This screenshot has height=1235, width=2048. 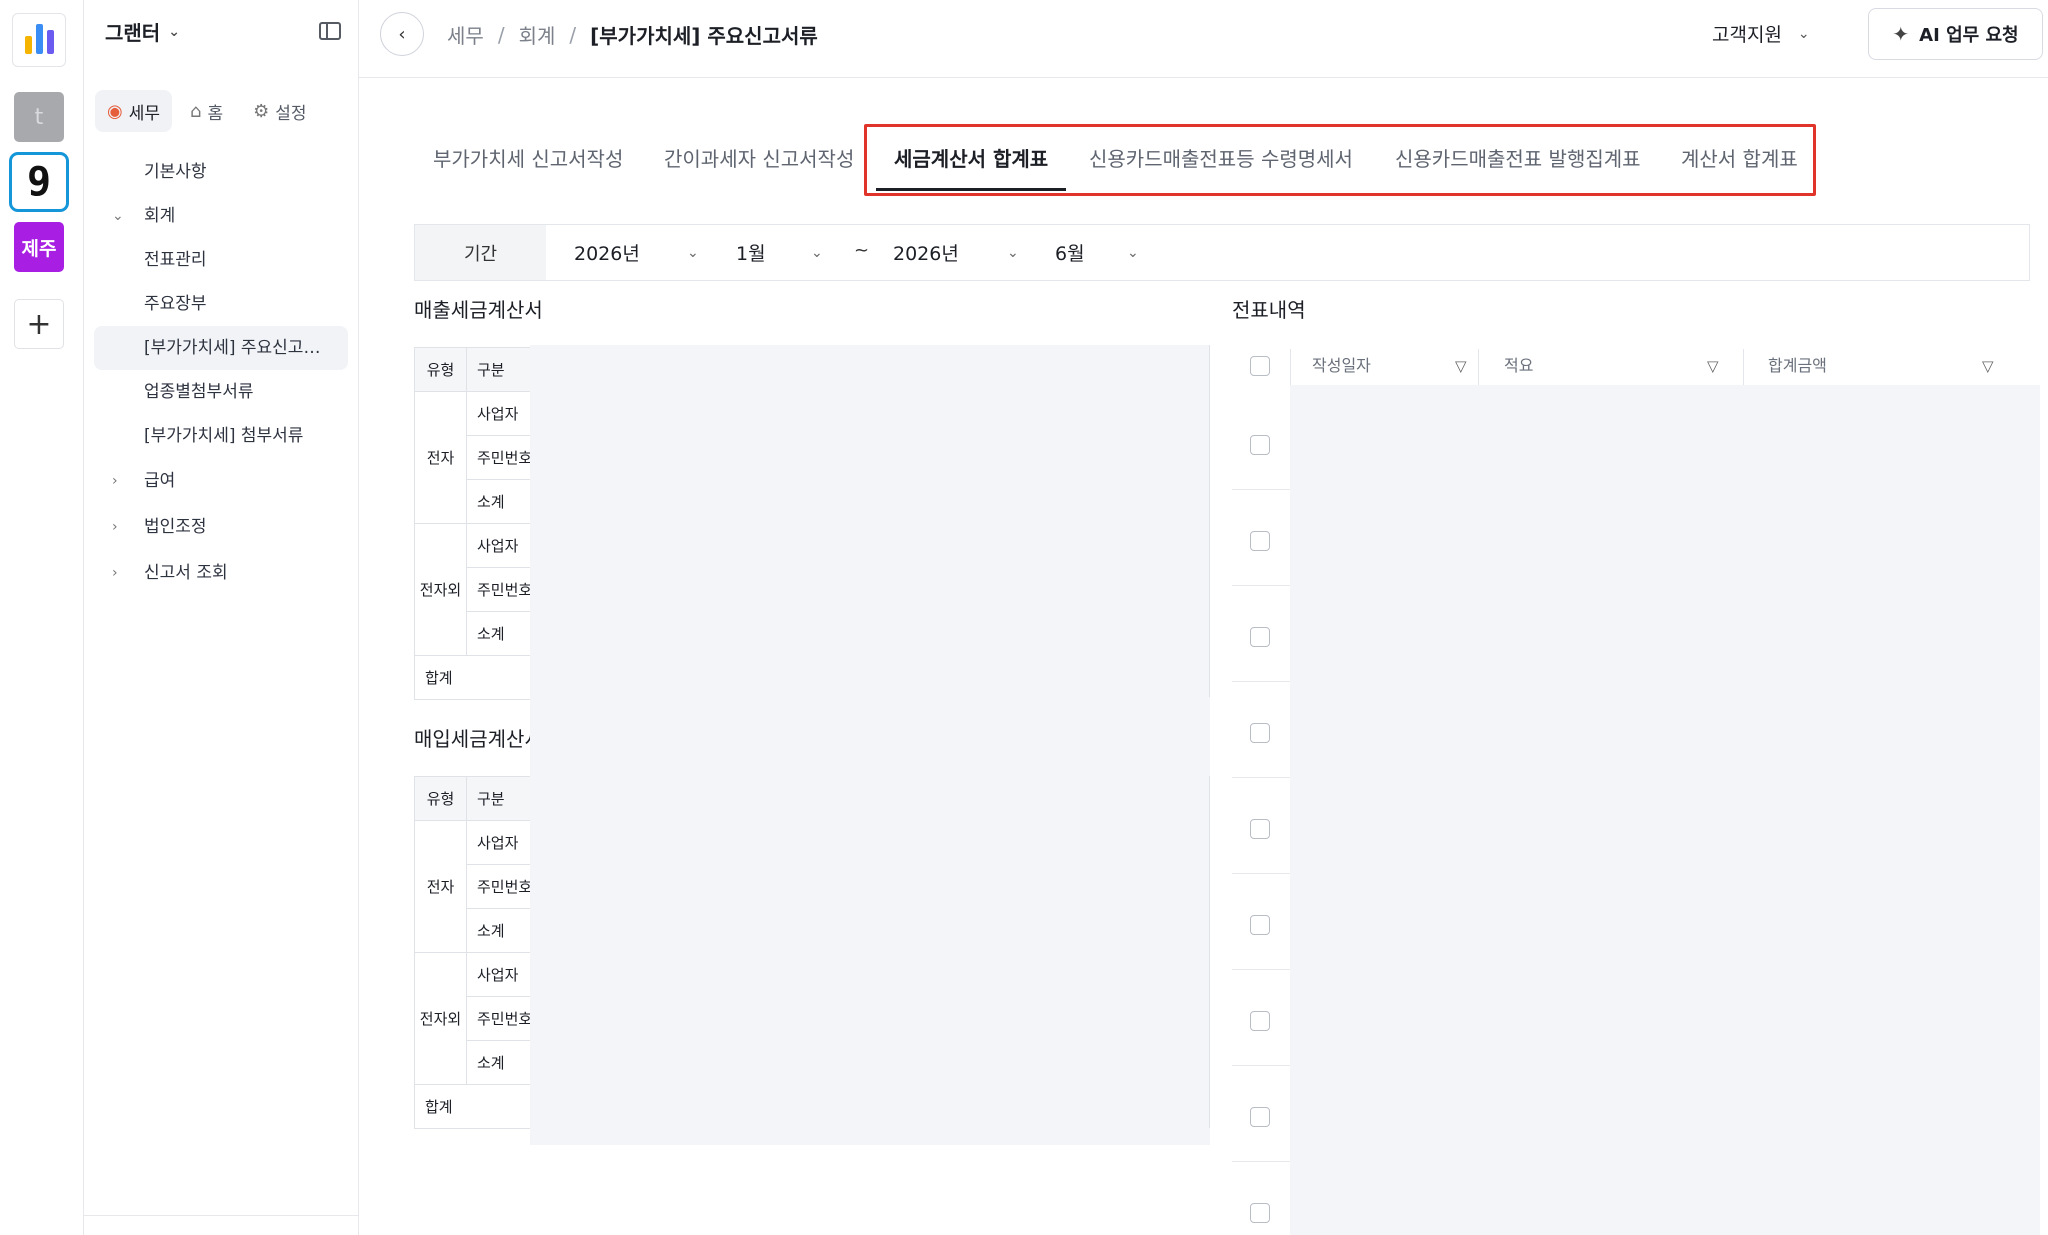 I want to click on sidebar-item-label: 급여, so click(x=160, y=481).